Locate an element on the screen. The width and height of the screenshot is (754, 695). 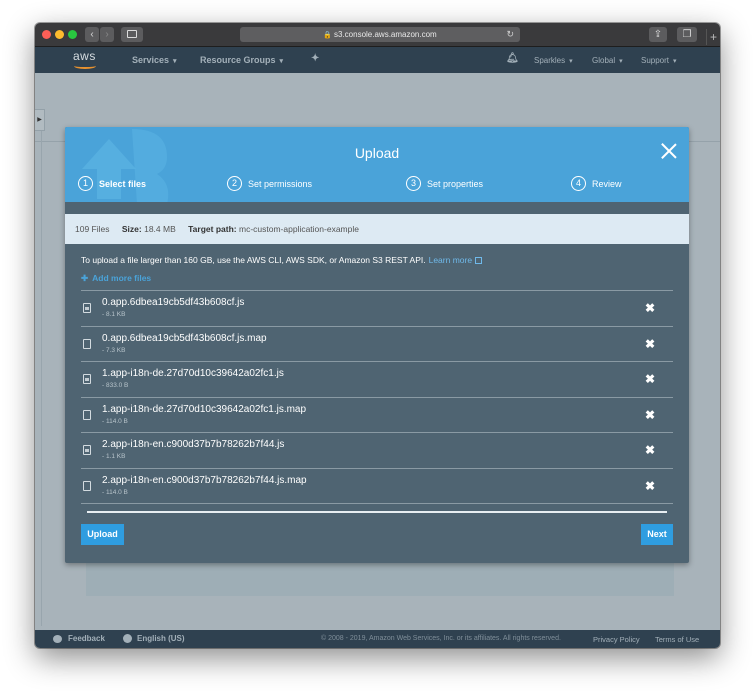
share-button: ⇪ is located at coordinates (658, 34).